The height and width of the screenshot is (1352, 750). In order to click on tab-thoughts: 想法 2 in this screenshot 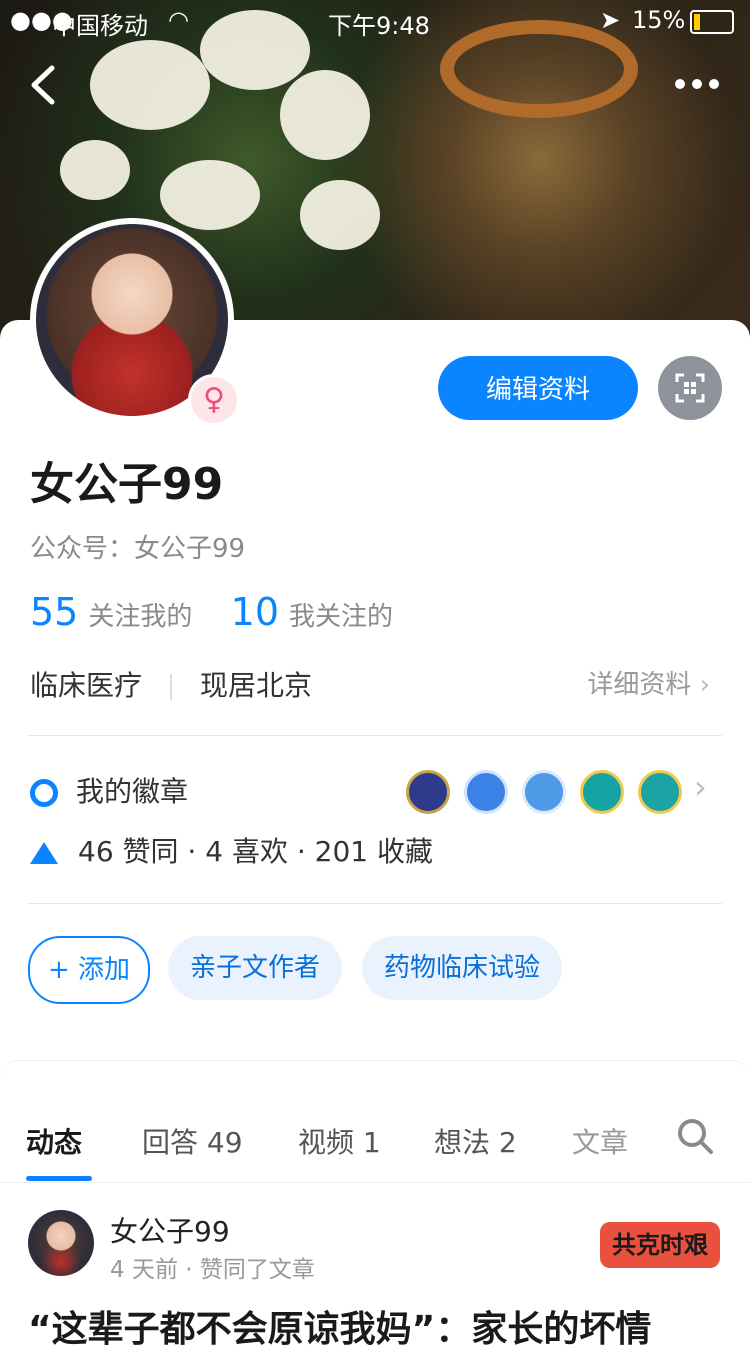, I will do `click(475, 1141)`.